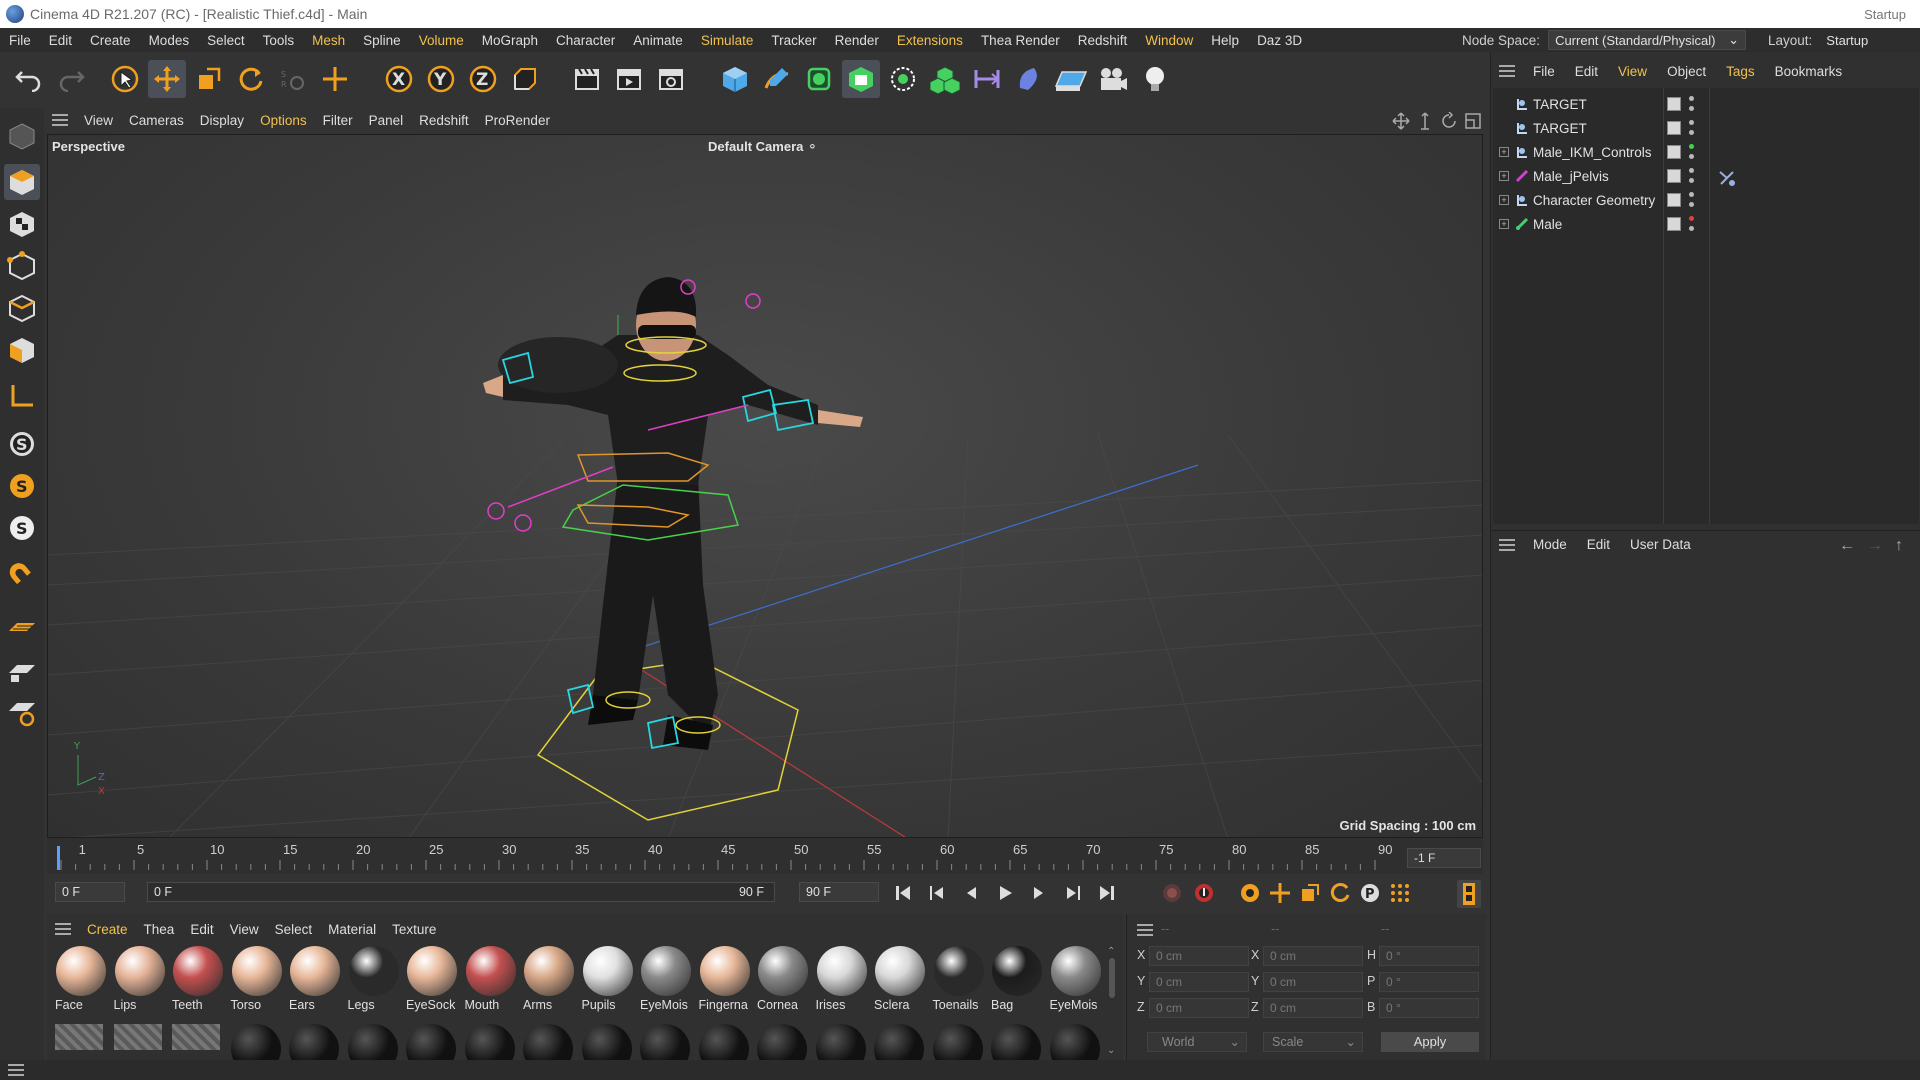 The image size is (1920, 1080). I want to click on menu-character: Character, so click(585, 40).